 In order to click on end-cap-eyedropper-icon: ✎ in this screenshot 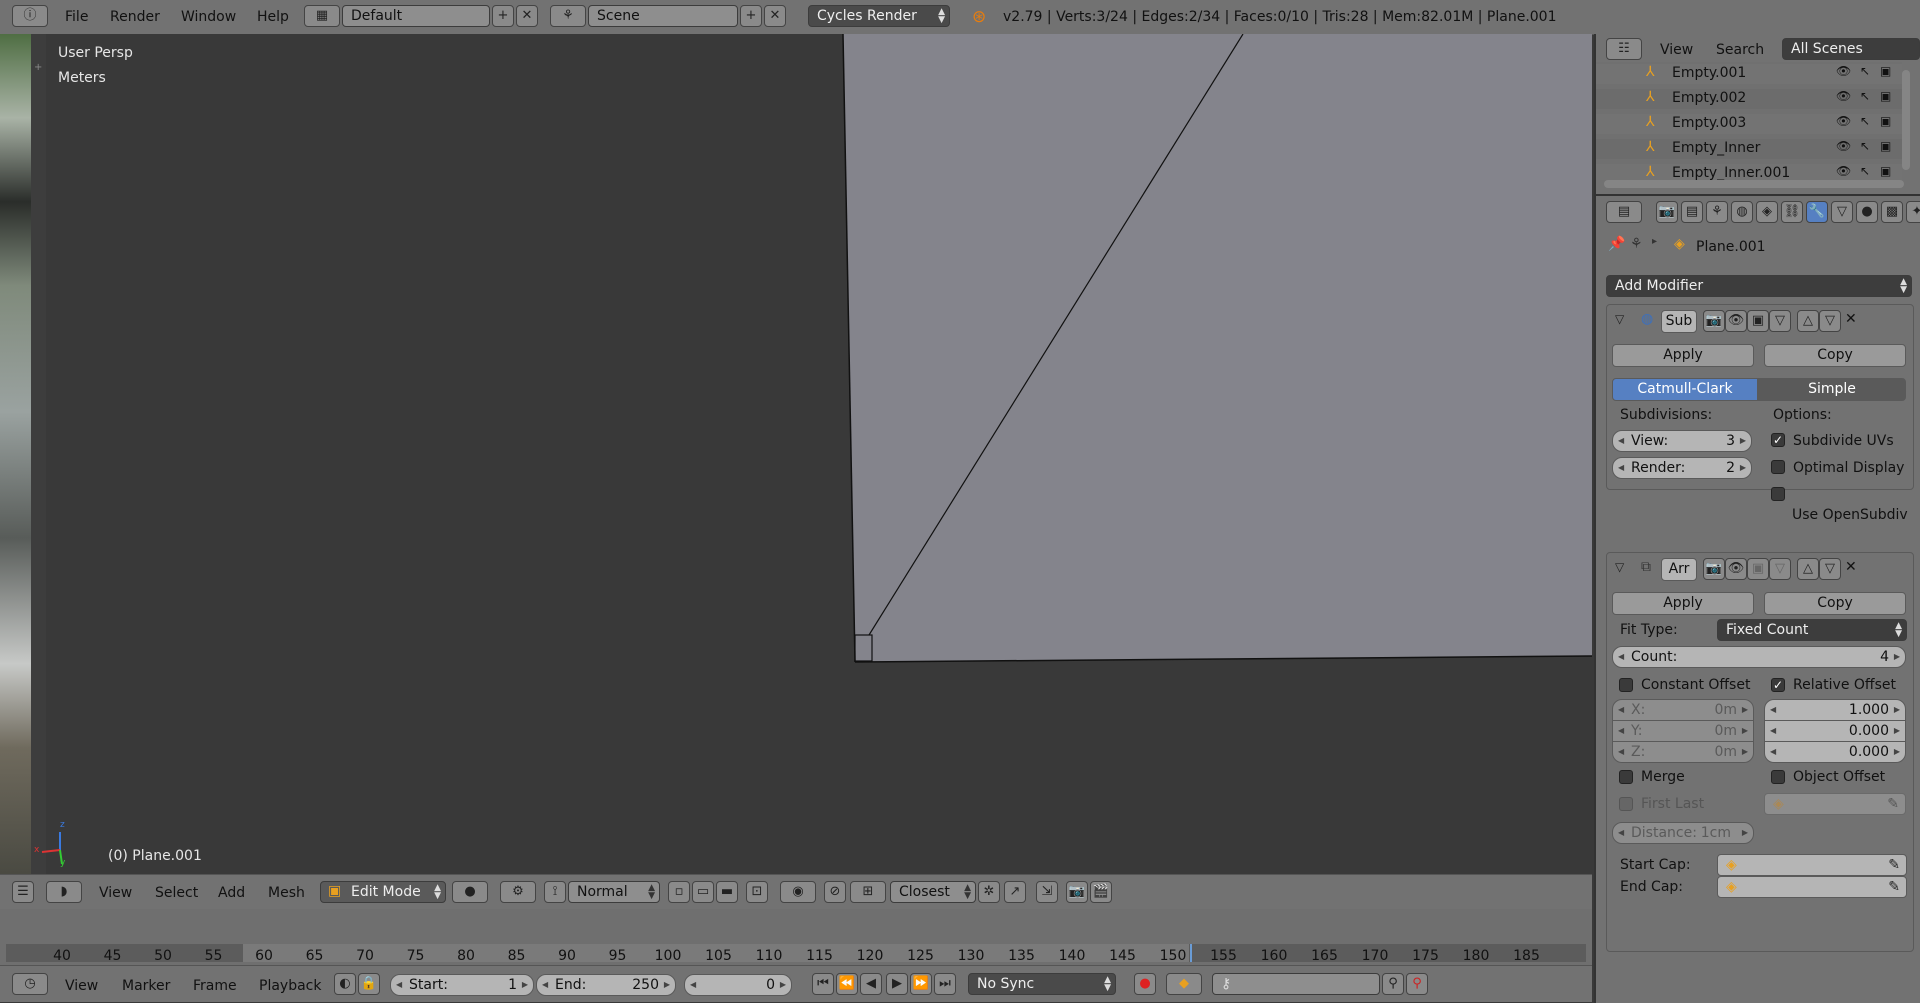, I will do `click(1894, 887)`.